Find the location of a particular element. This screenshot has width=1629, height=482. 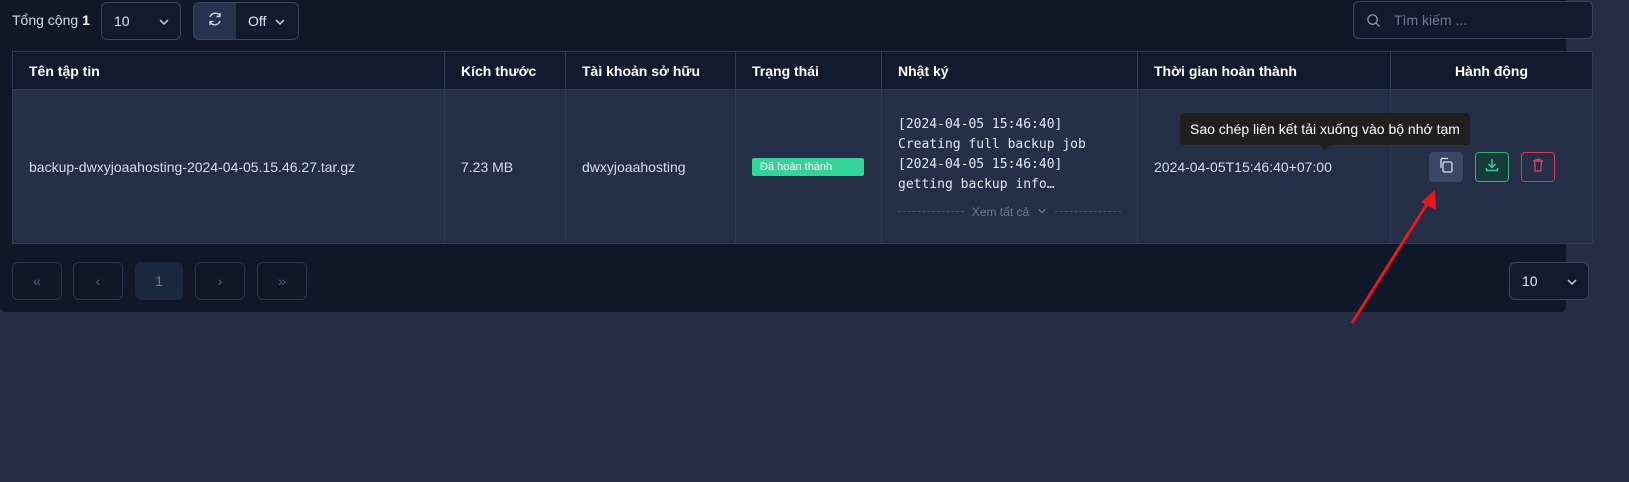

cell-status: Đã hoàn thành is located at coordinates (808, 166).